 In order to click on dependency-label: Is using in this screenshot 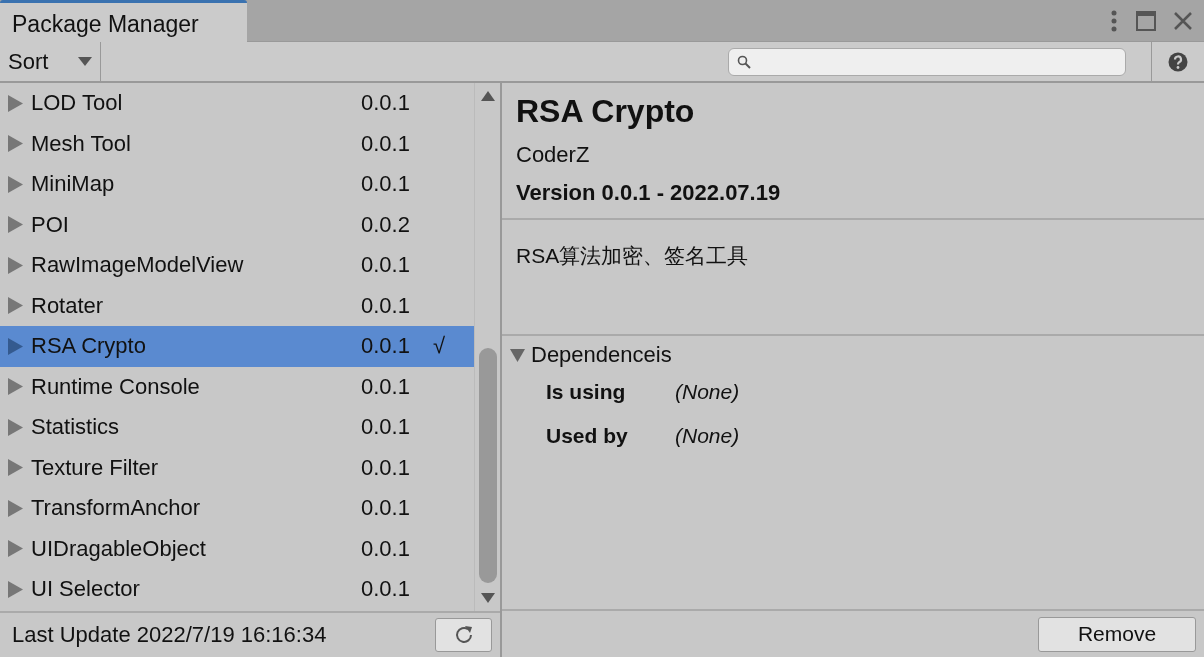, I will do `click(586, 392)`.